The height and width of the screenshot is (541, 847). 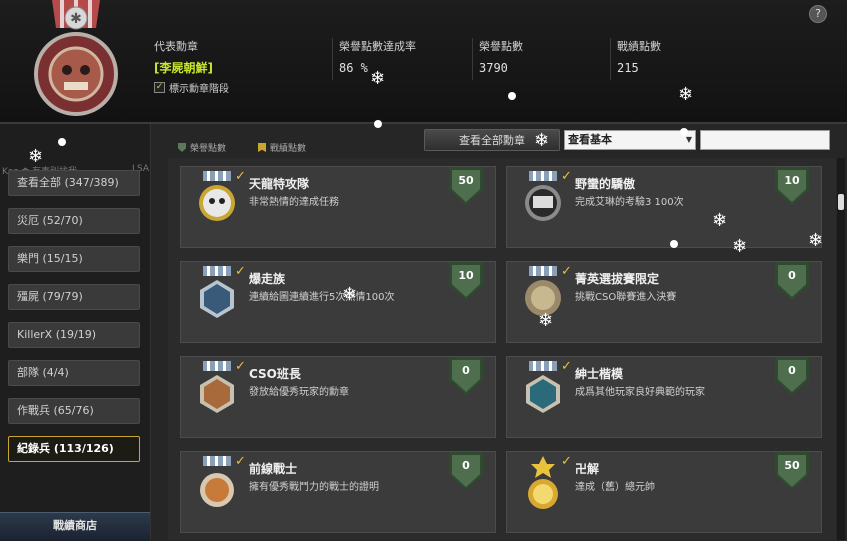 I want to click on medal-title: 野蠻的驕傲, so click(x=605, y=184).